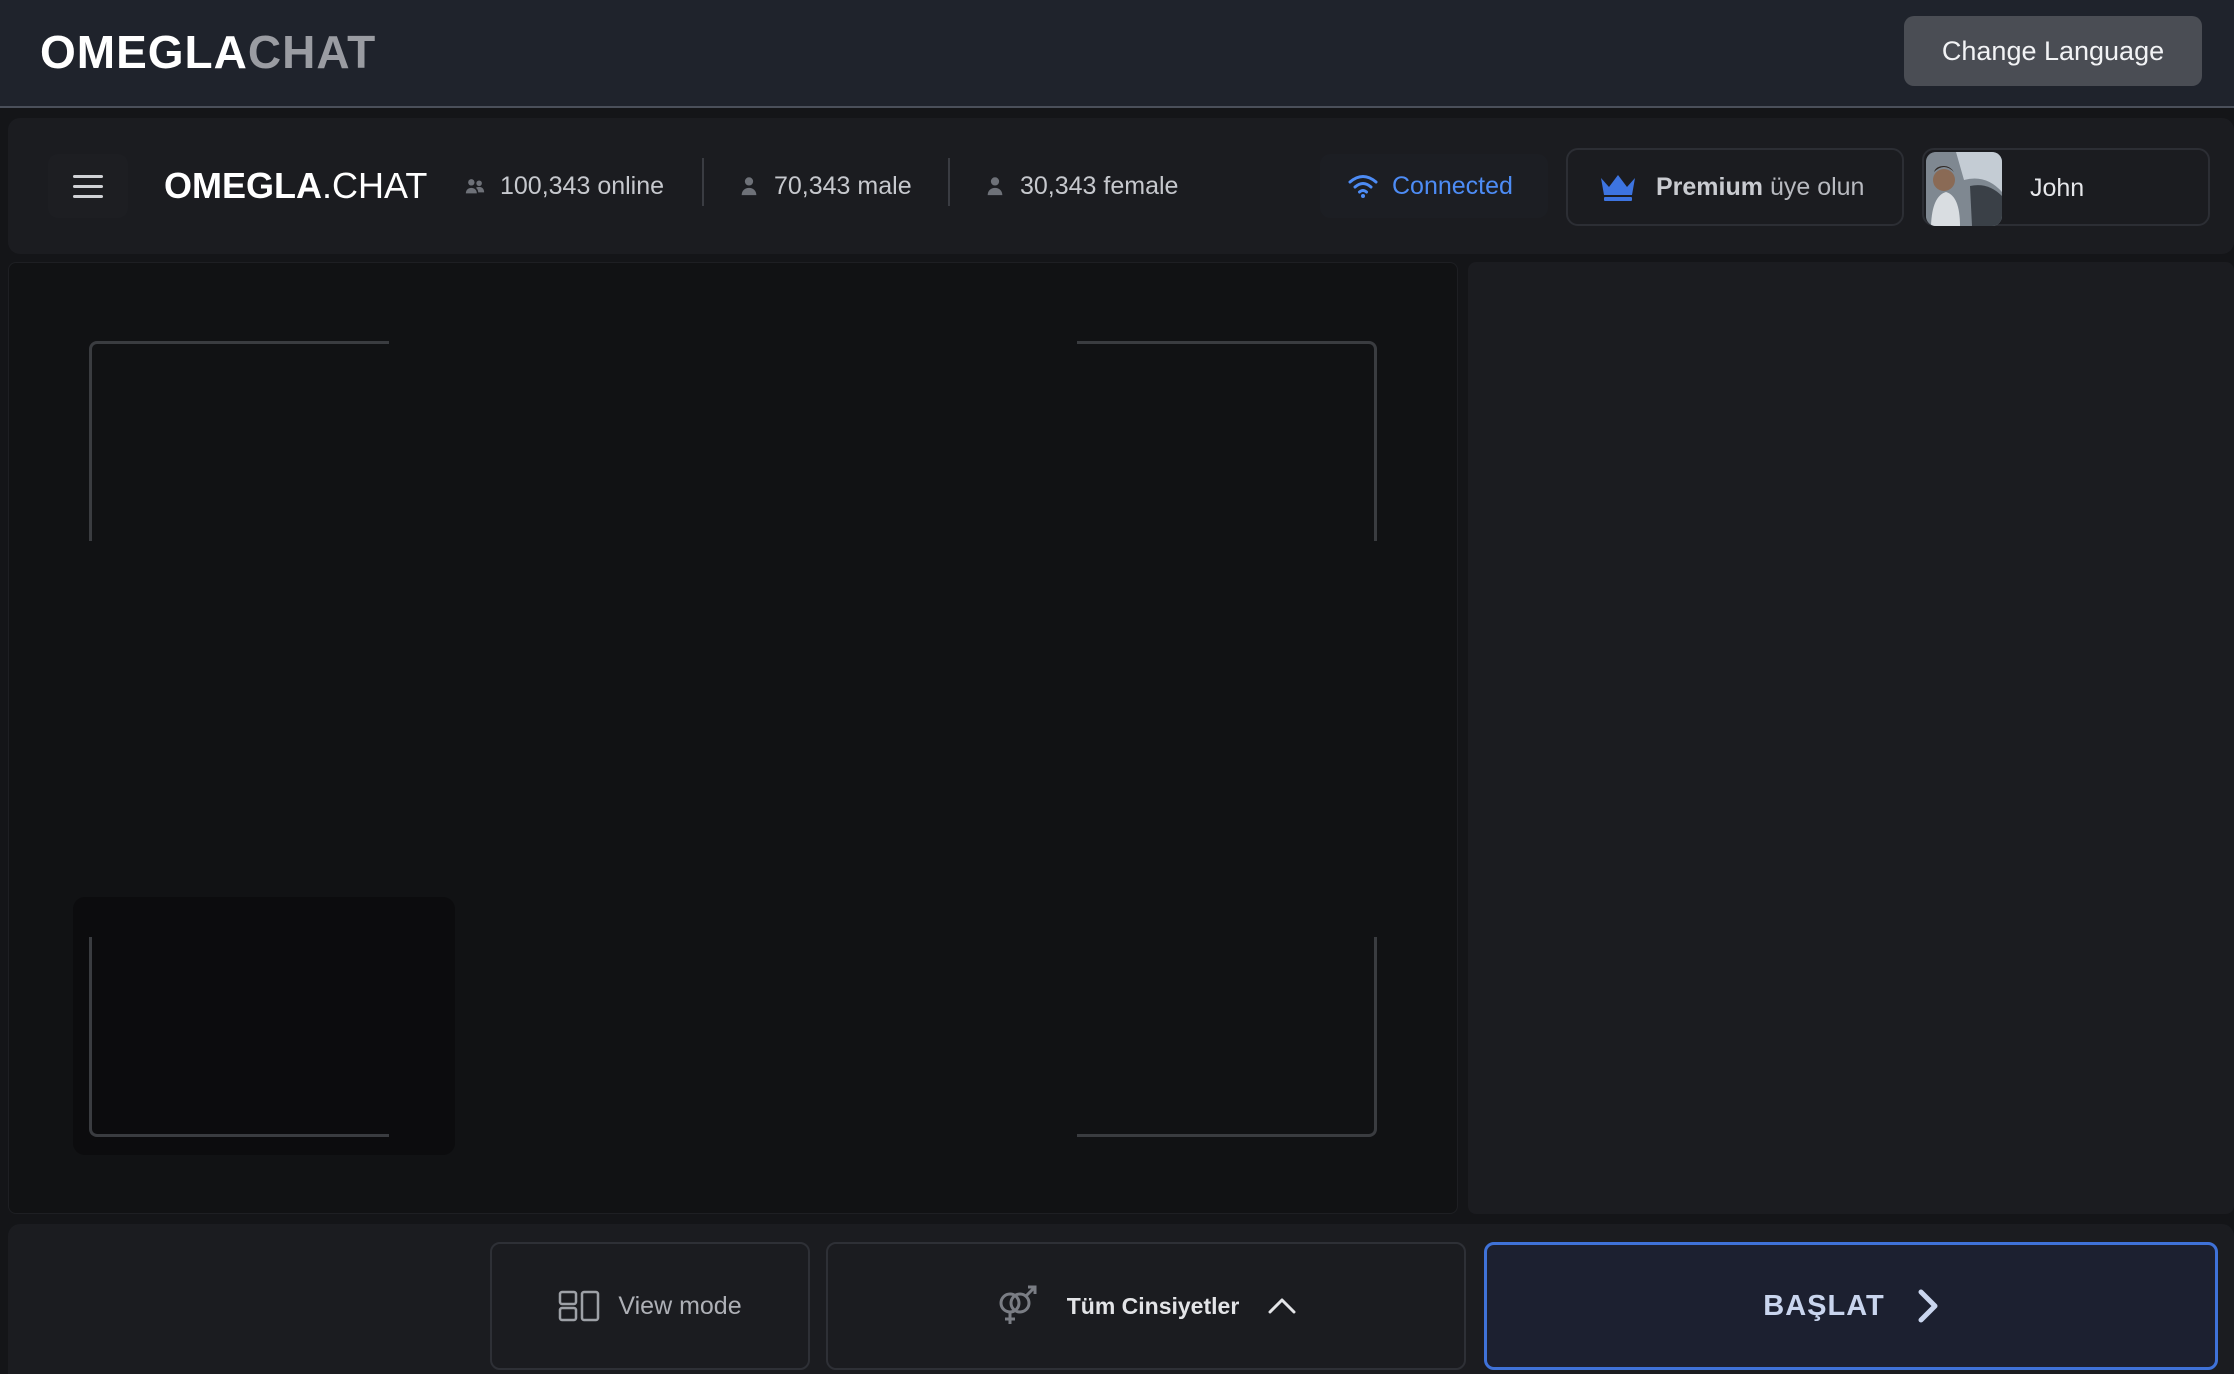  What do you see at coordinates (1824, 1305) in the screenshot?
I see `start-label: BAŞLAT` at bounding box center [1824, 1305].